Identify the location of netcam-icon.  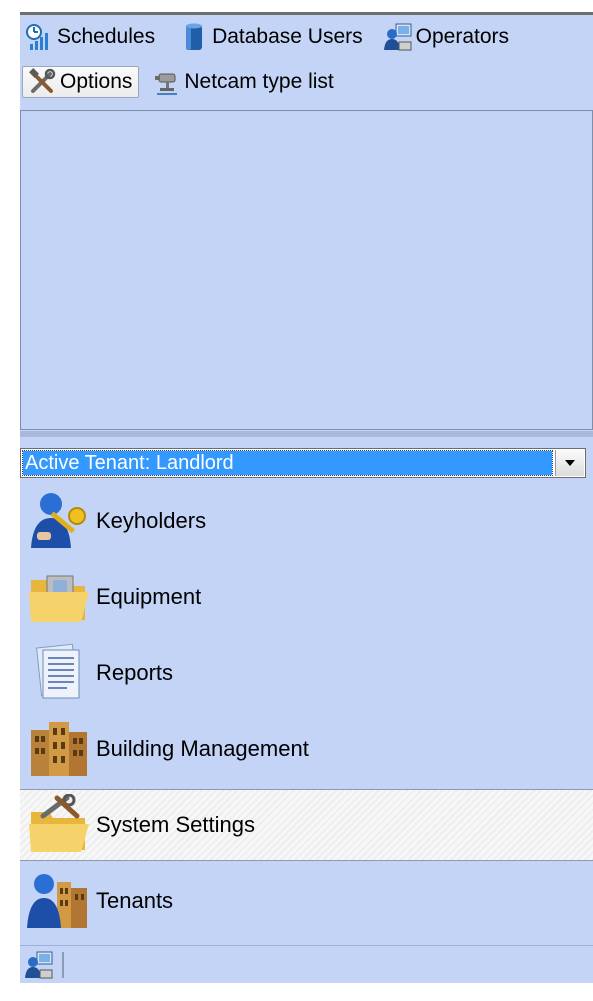
(166, 82).